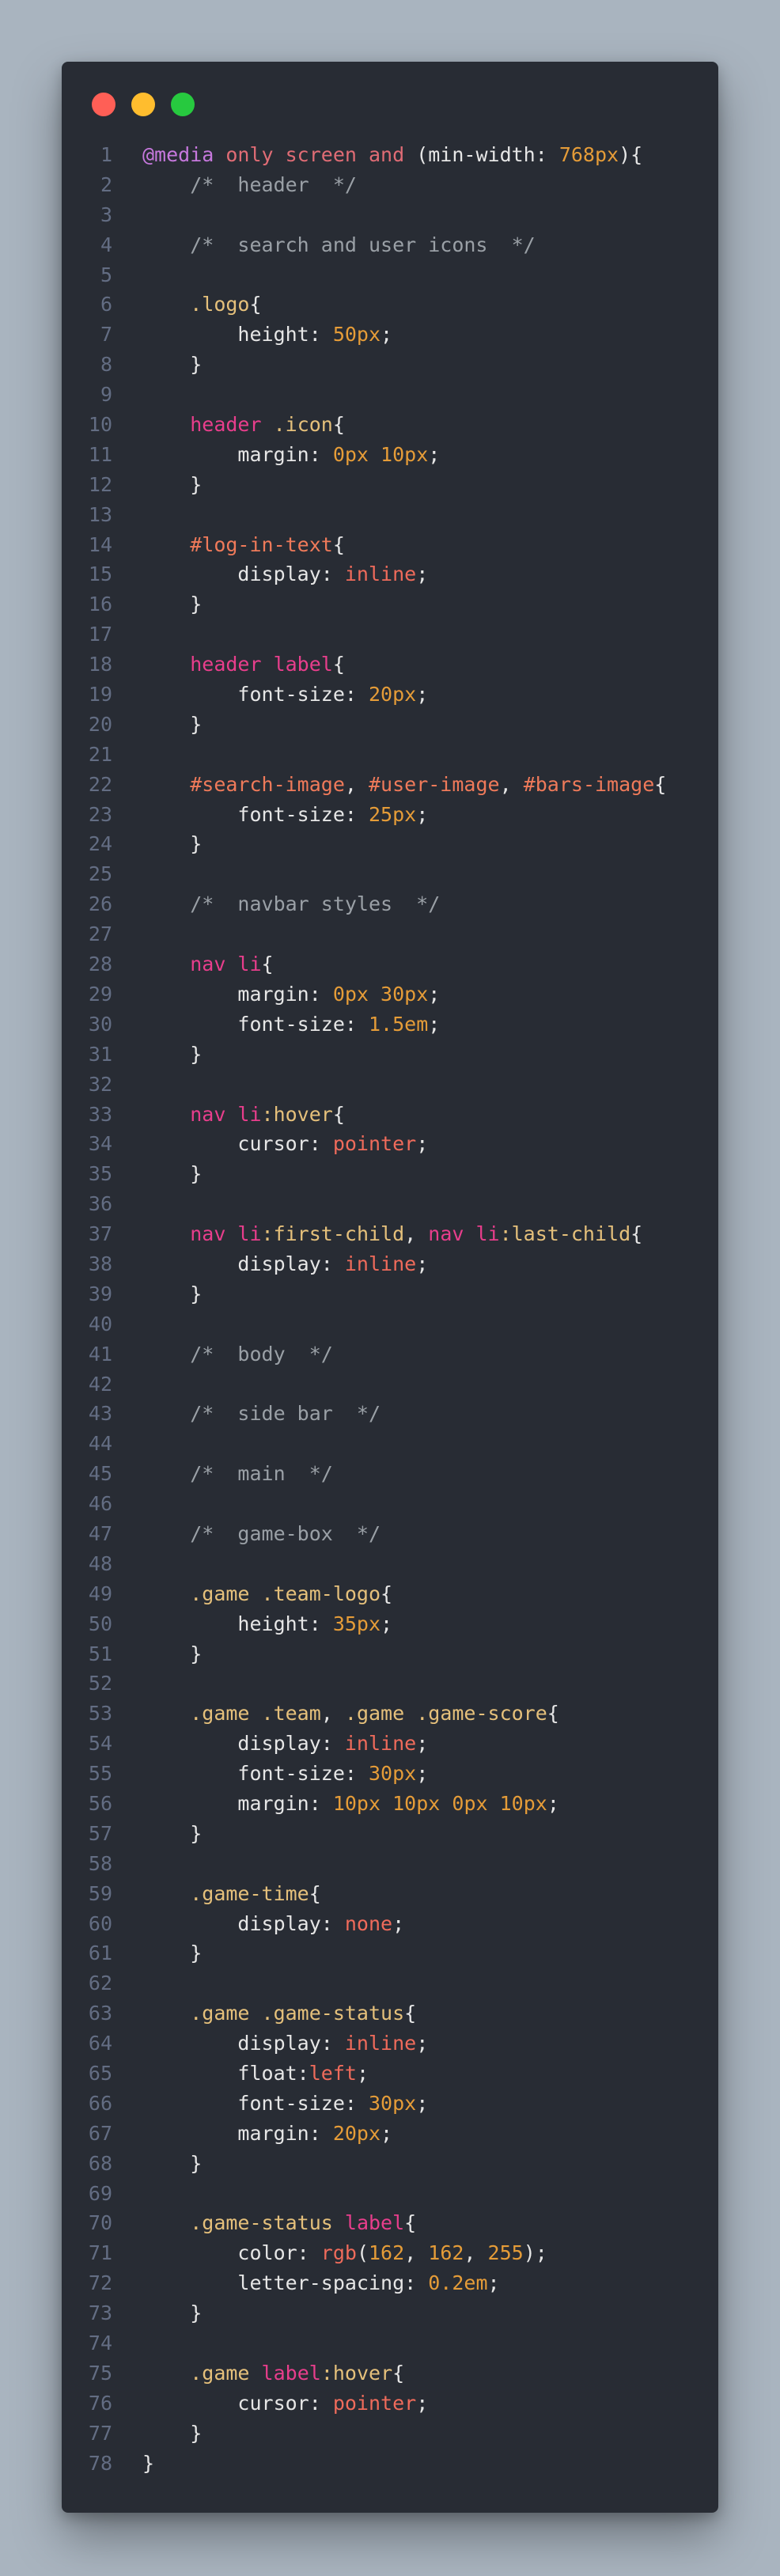 The width and height of the screenshot is (780, 2576). Describe the element at coordinates (237, 1623) in the screenshot. I see `code-token-plain: height:` at that location.